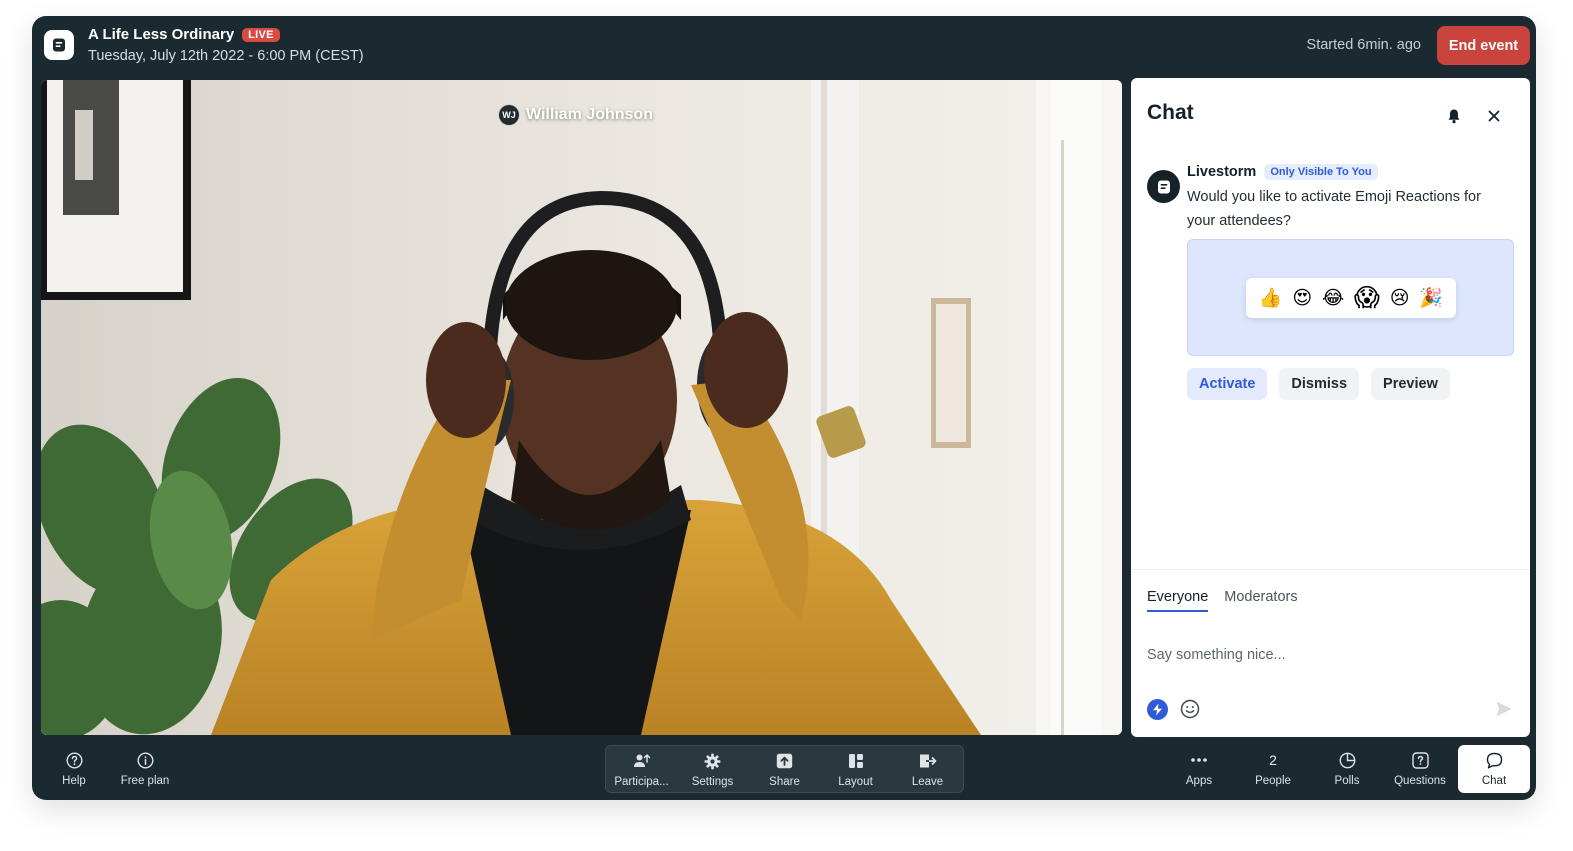 This screenshot has height=851, width=1573. What do you see at coordinates (1399, 298) in the screenshot?
I see `emoji-crying: 😢` at bounding box center [1399, 298].